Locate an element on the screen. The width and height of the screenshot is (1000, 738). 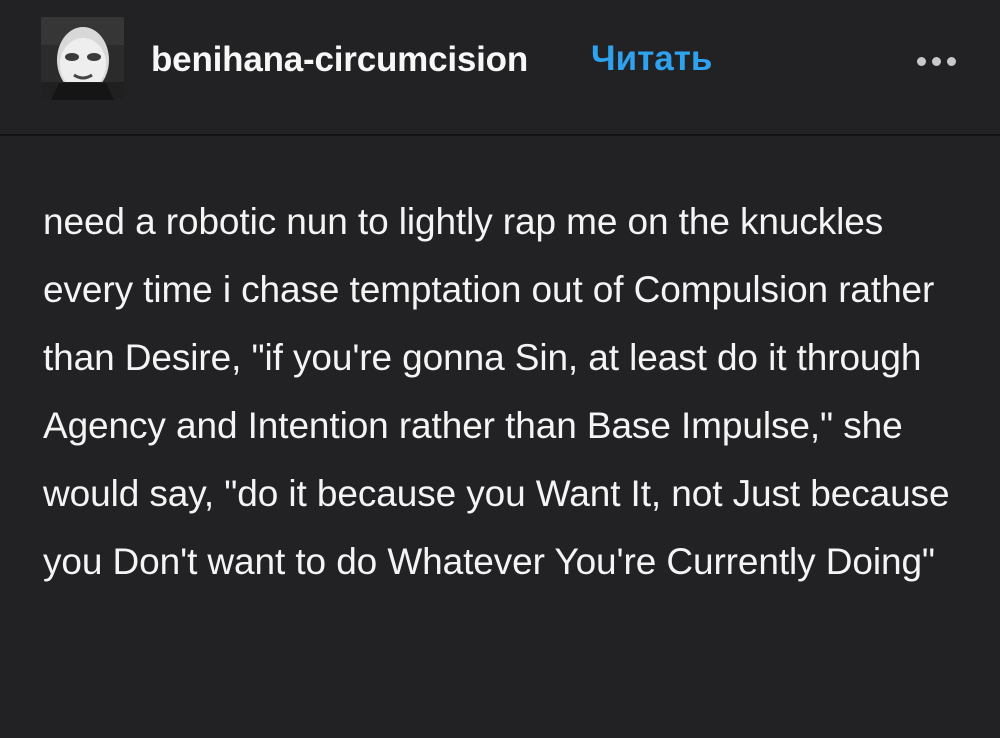
masked-face-avatar is located at coordinates (82, 58).